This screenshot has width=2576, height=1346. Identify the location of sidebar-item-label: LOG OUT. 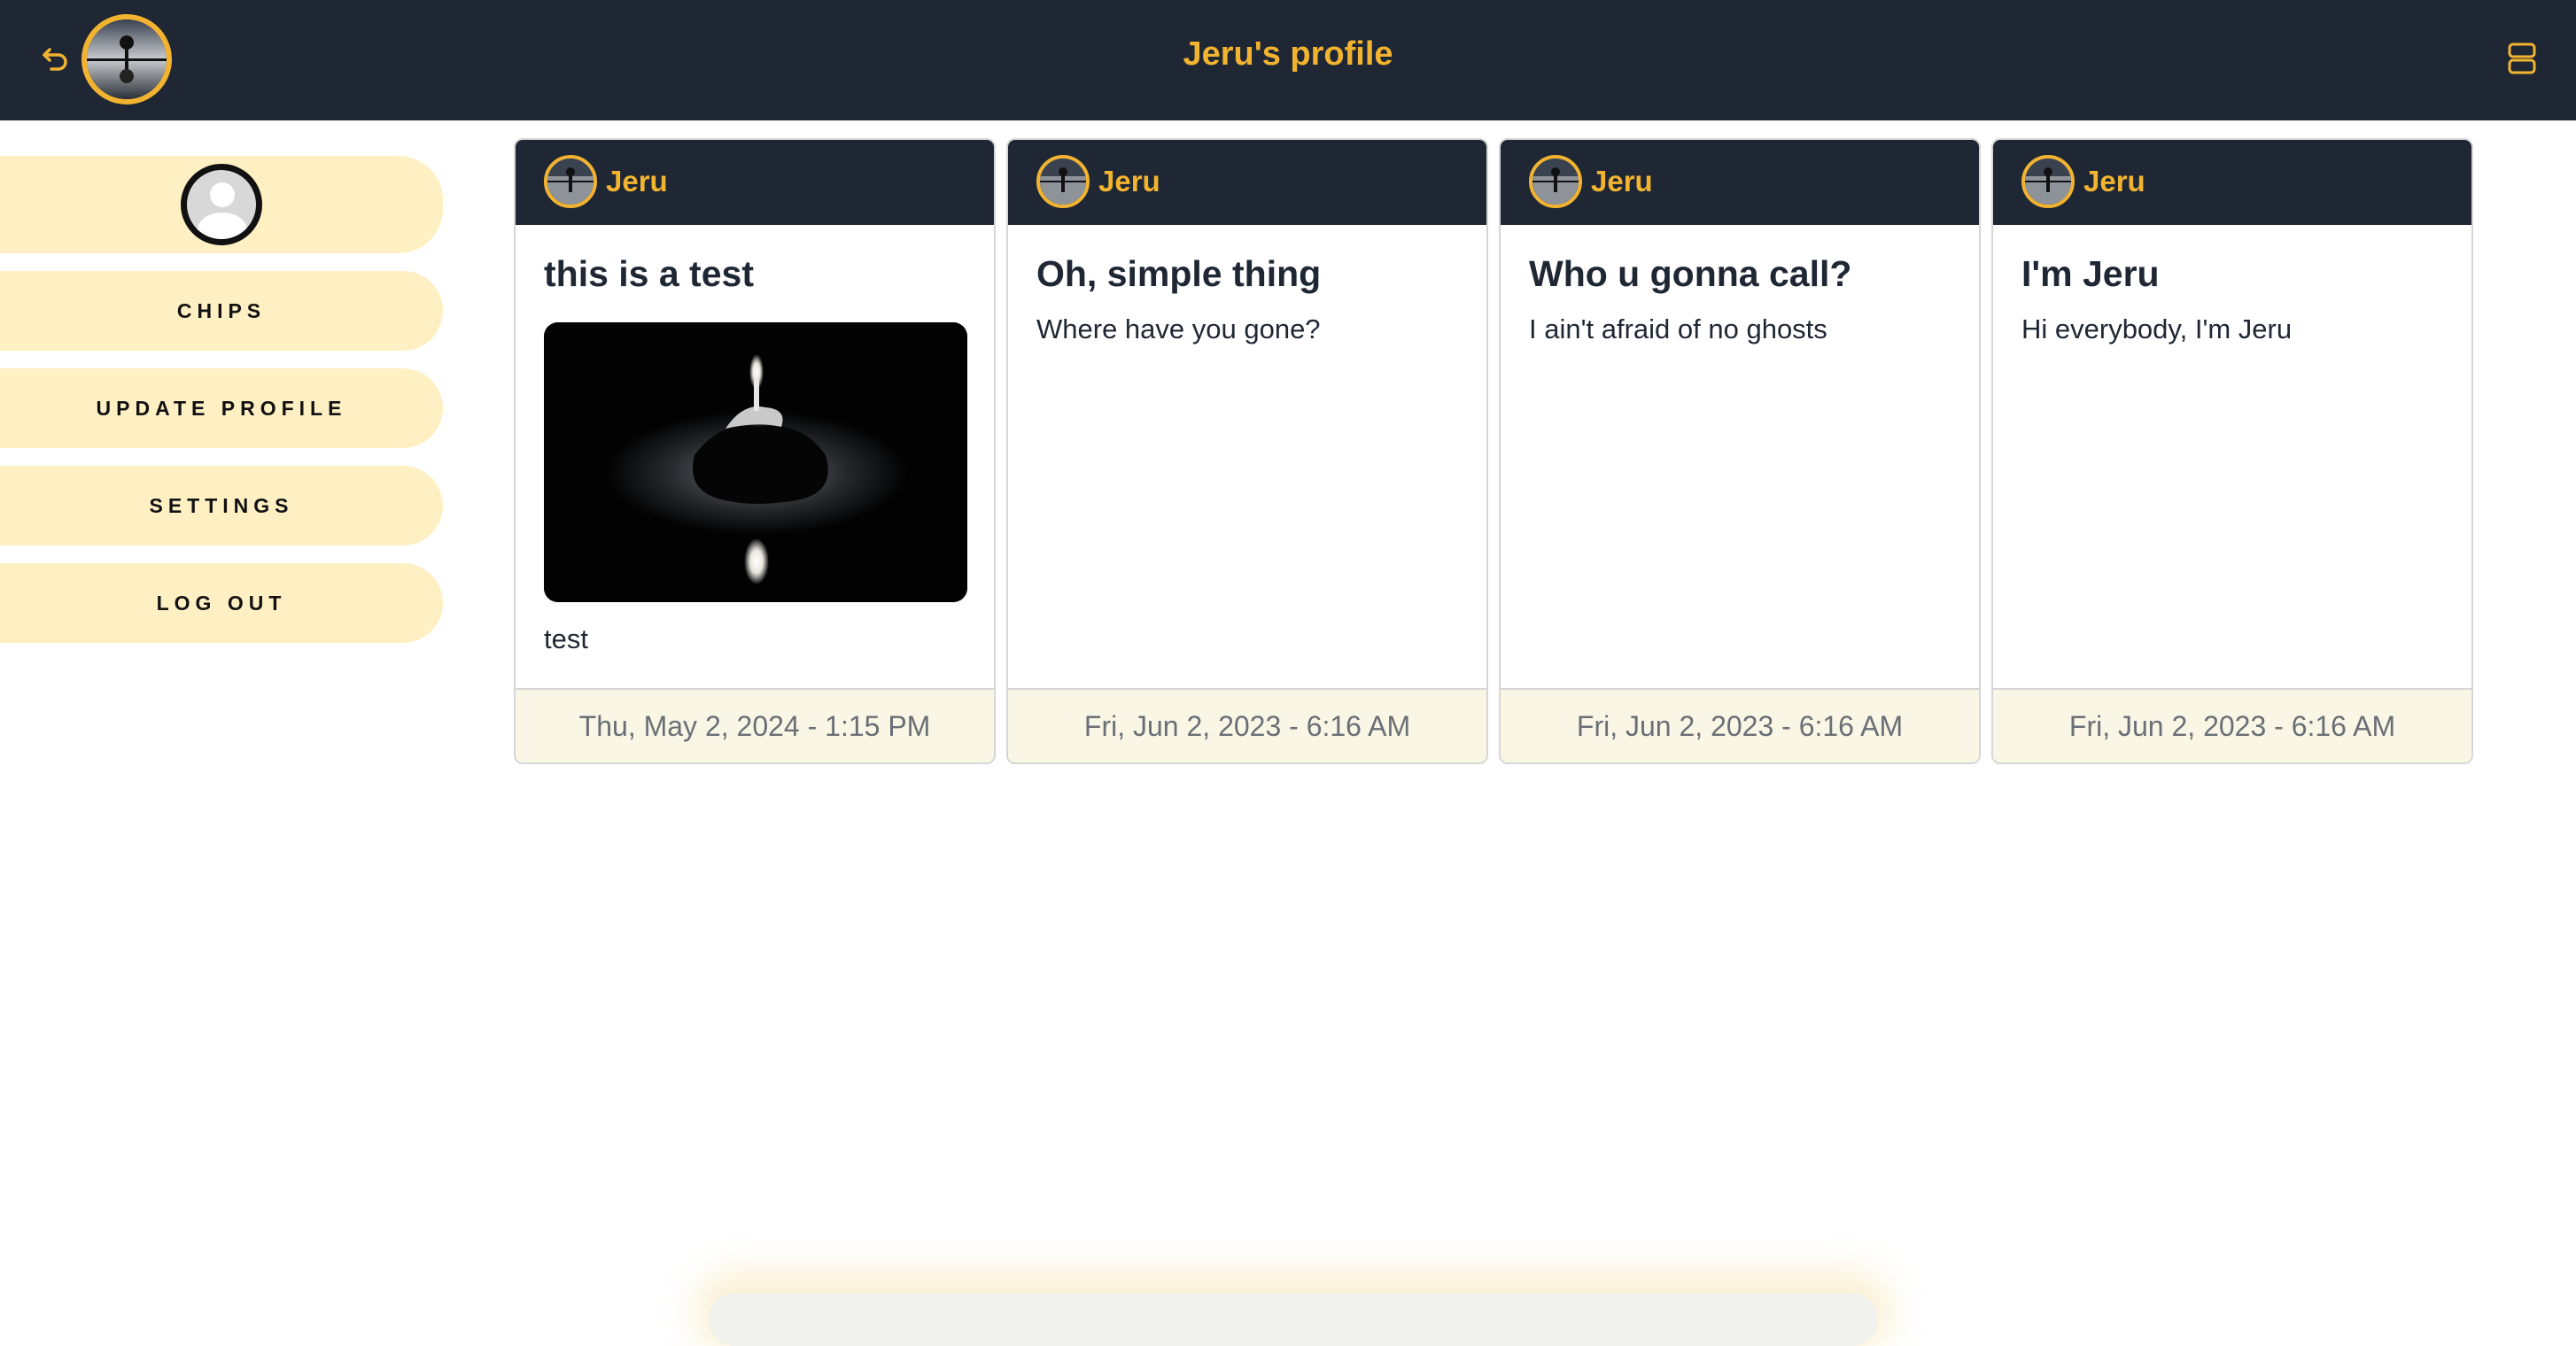
(221, 603).